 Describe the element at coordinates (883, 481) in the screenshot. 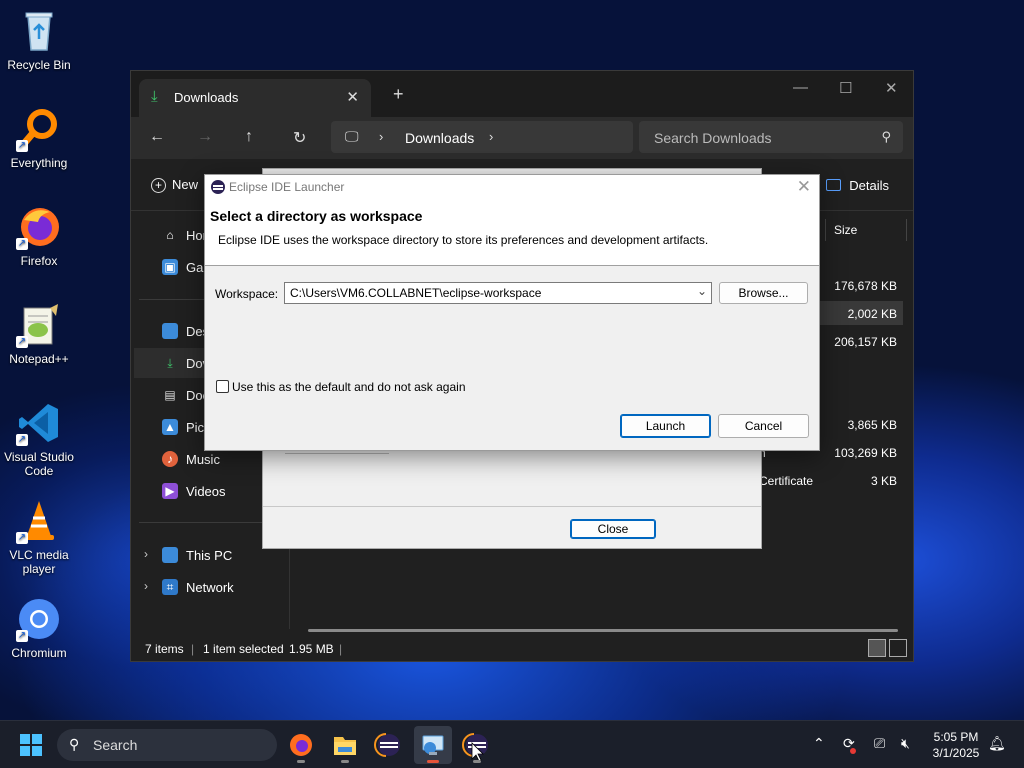

I see `file-size: 3 KB` at that location.